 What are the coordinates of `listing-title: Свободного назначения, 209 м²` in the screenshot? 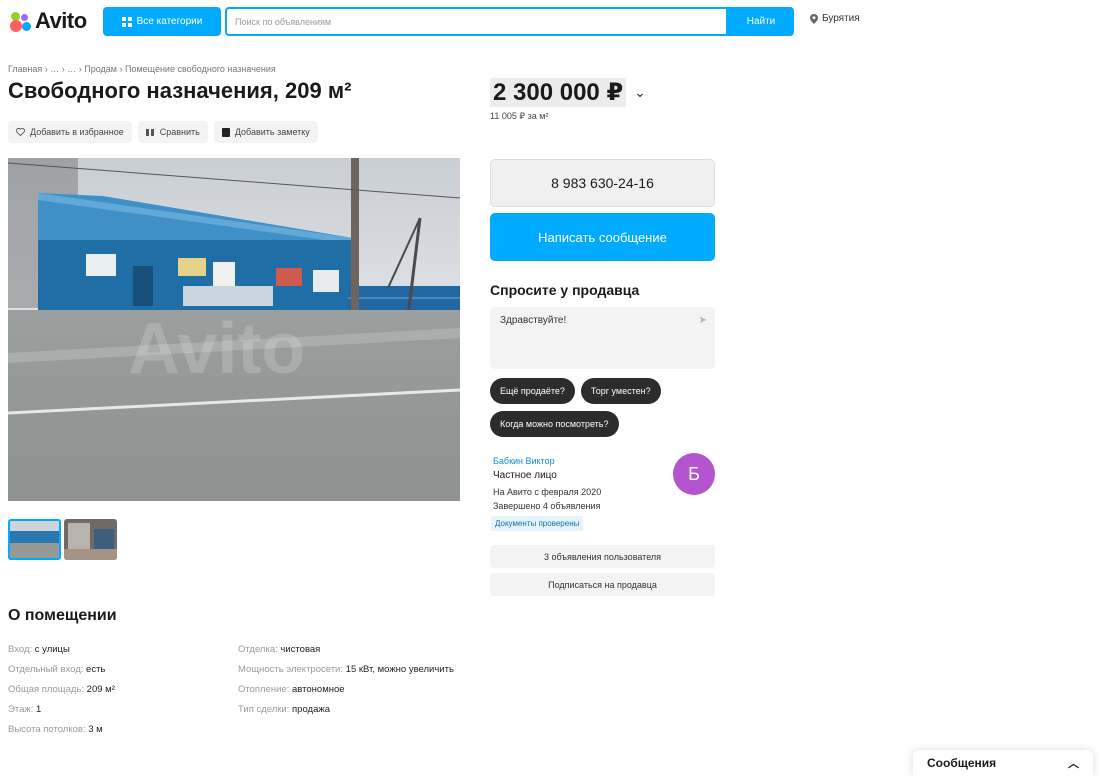 It's located at (180, 90).